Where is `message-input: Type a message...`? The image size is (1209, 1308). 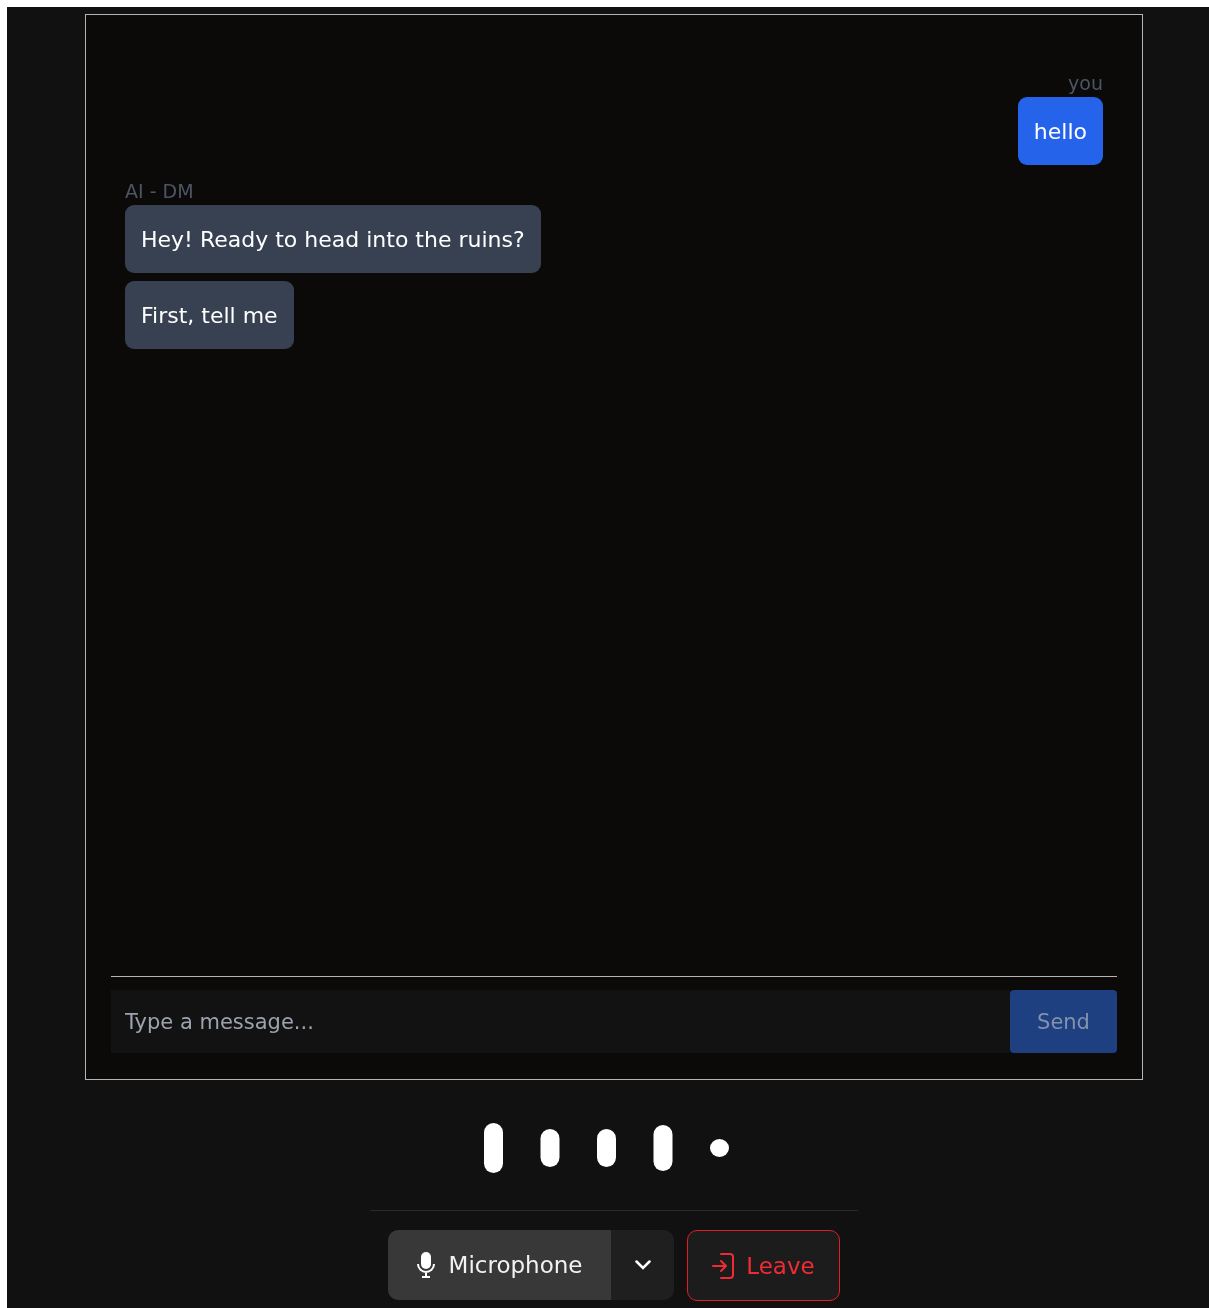
message-input: Type a message... is located at coordinates (560, 1021).